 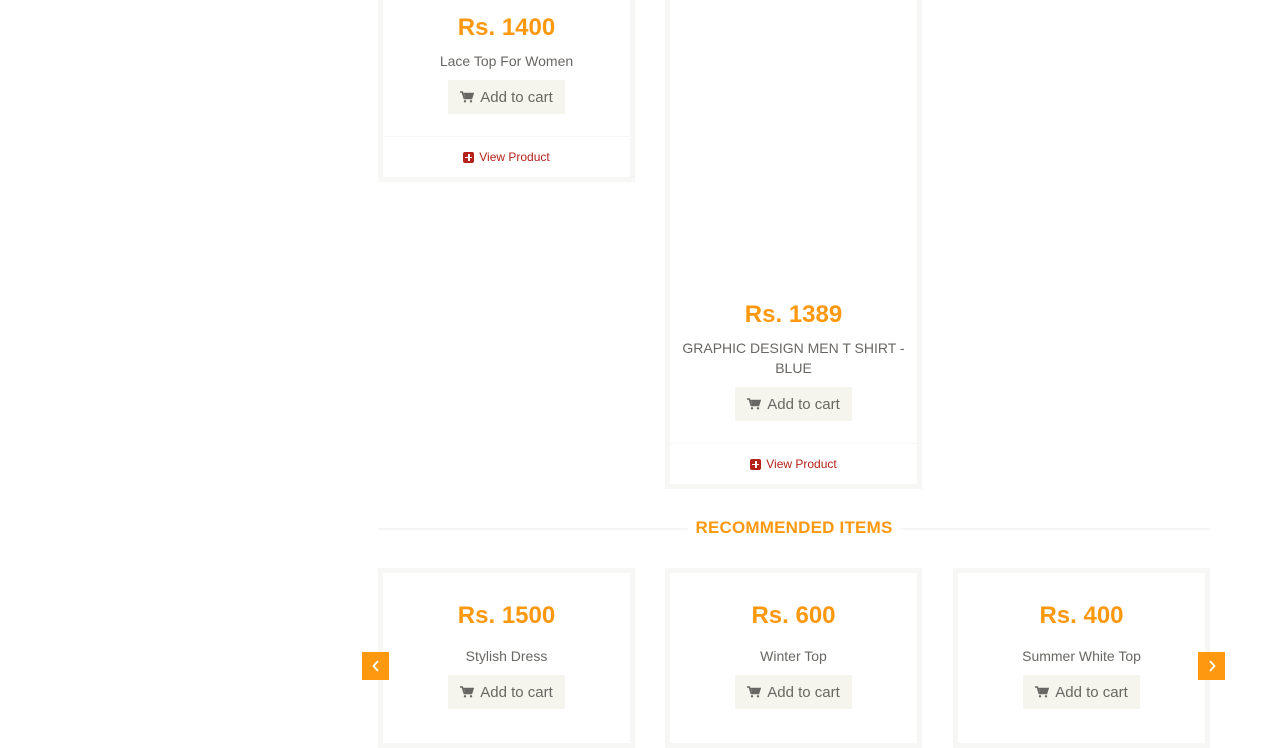 I want to click on carousel-prev-button, so click(x=375, y=666).